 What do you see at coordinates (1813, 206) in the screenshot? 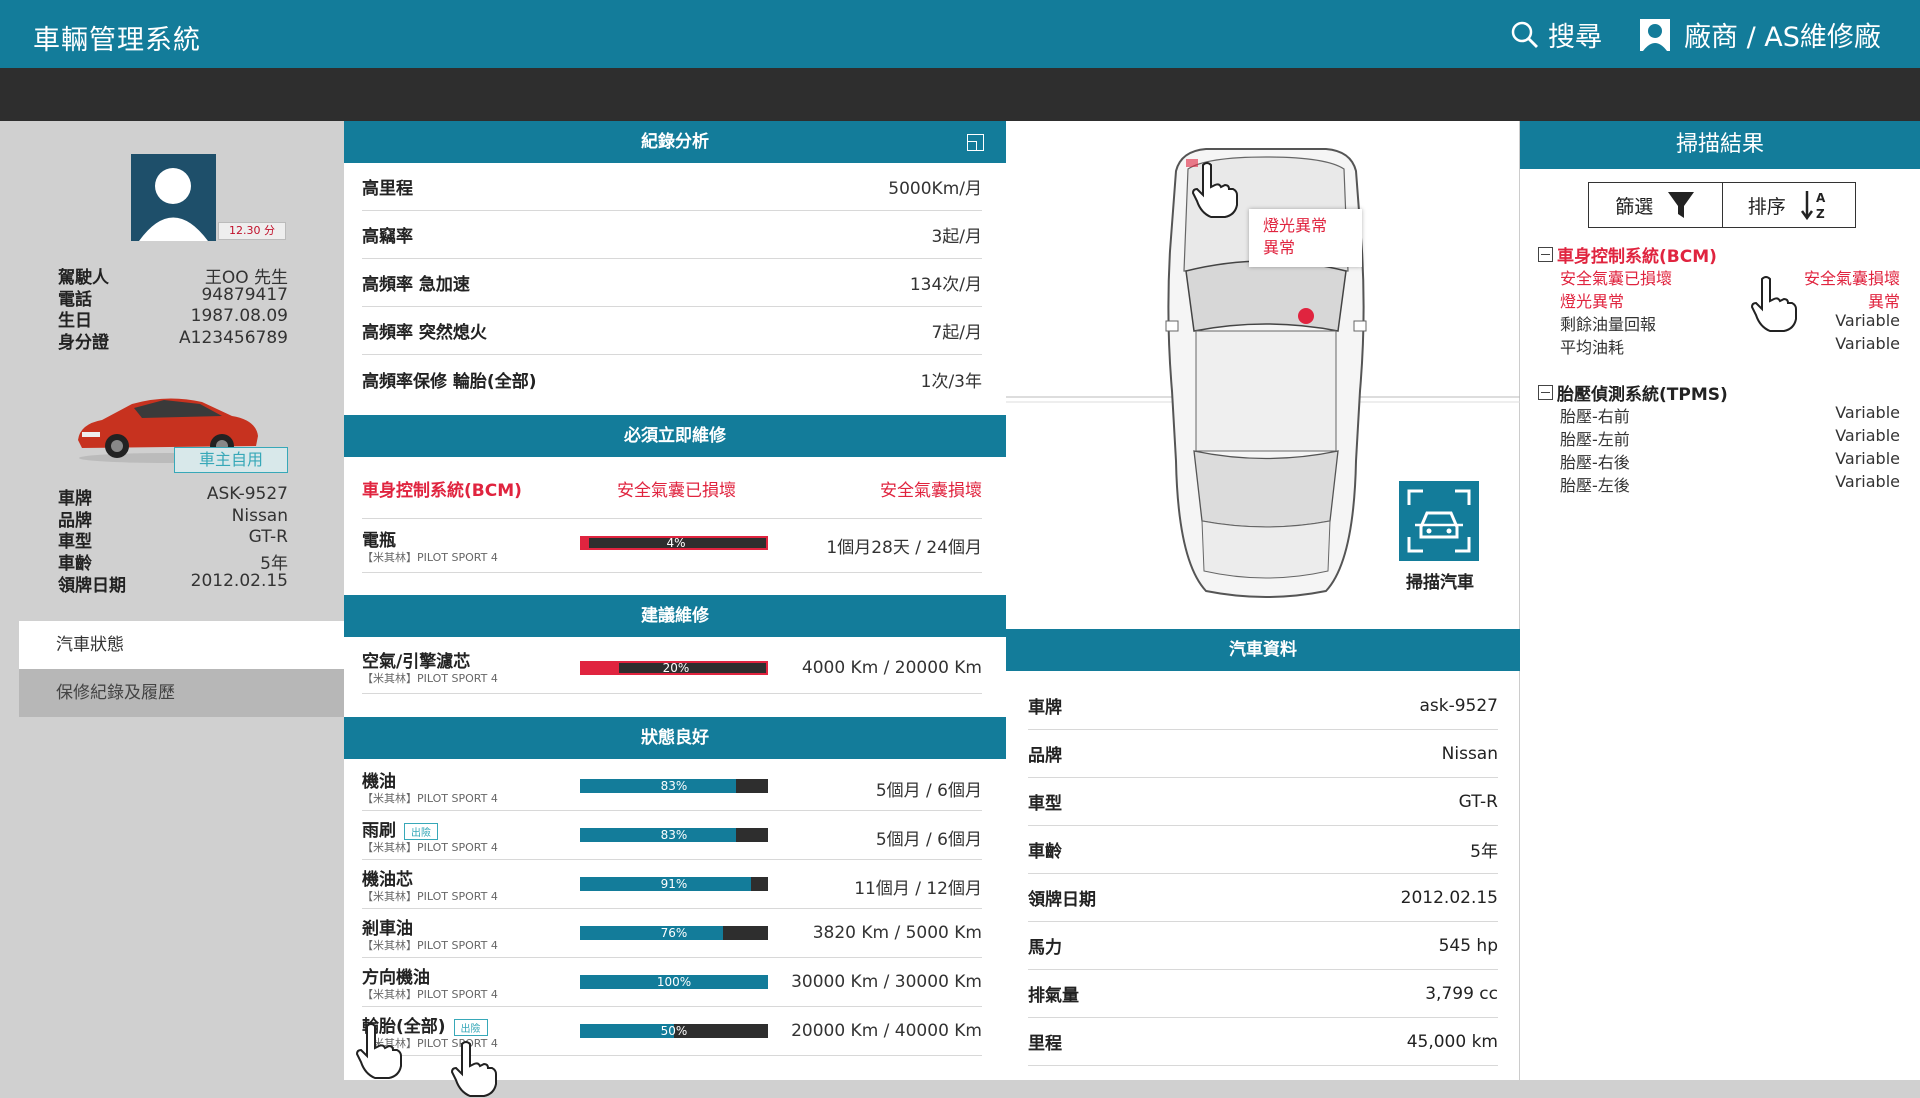
I see `sort-az-icon: A Z` at bounding box center [1813, 206].